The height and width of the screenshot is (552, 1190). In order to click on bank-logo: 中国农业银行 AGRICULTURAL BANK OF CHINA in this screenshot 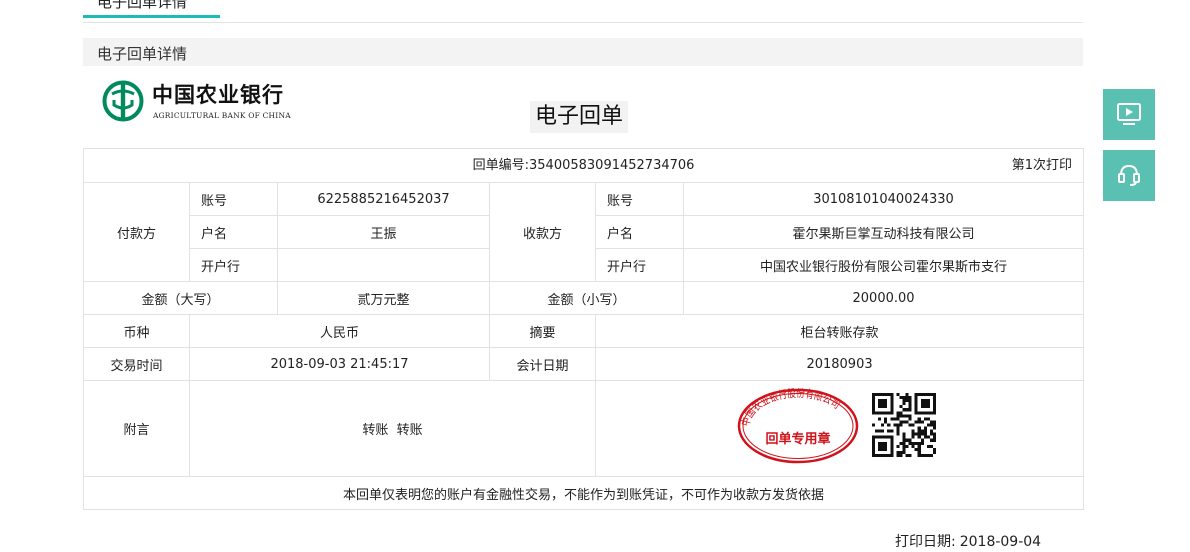, I will do `click(207, 102)`.